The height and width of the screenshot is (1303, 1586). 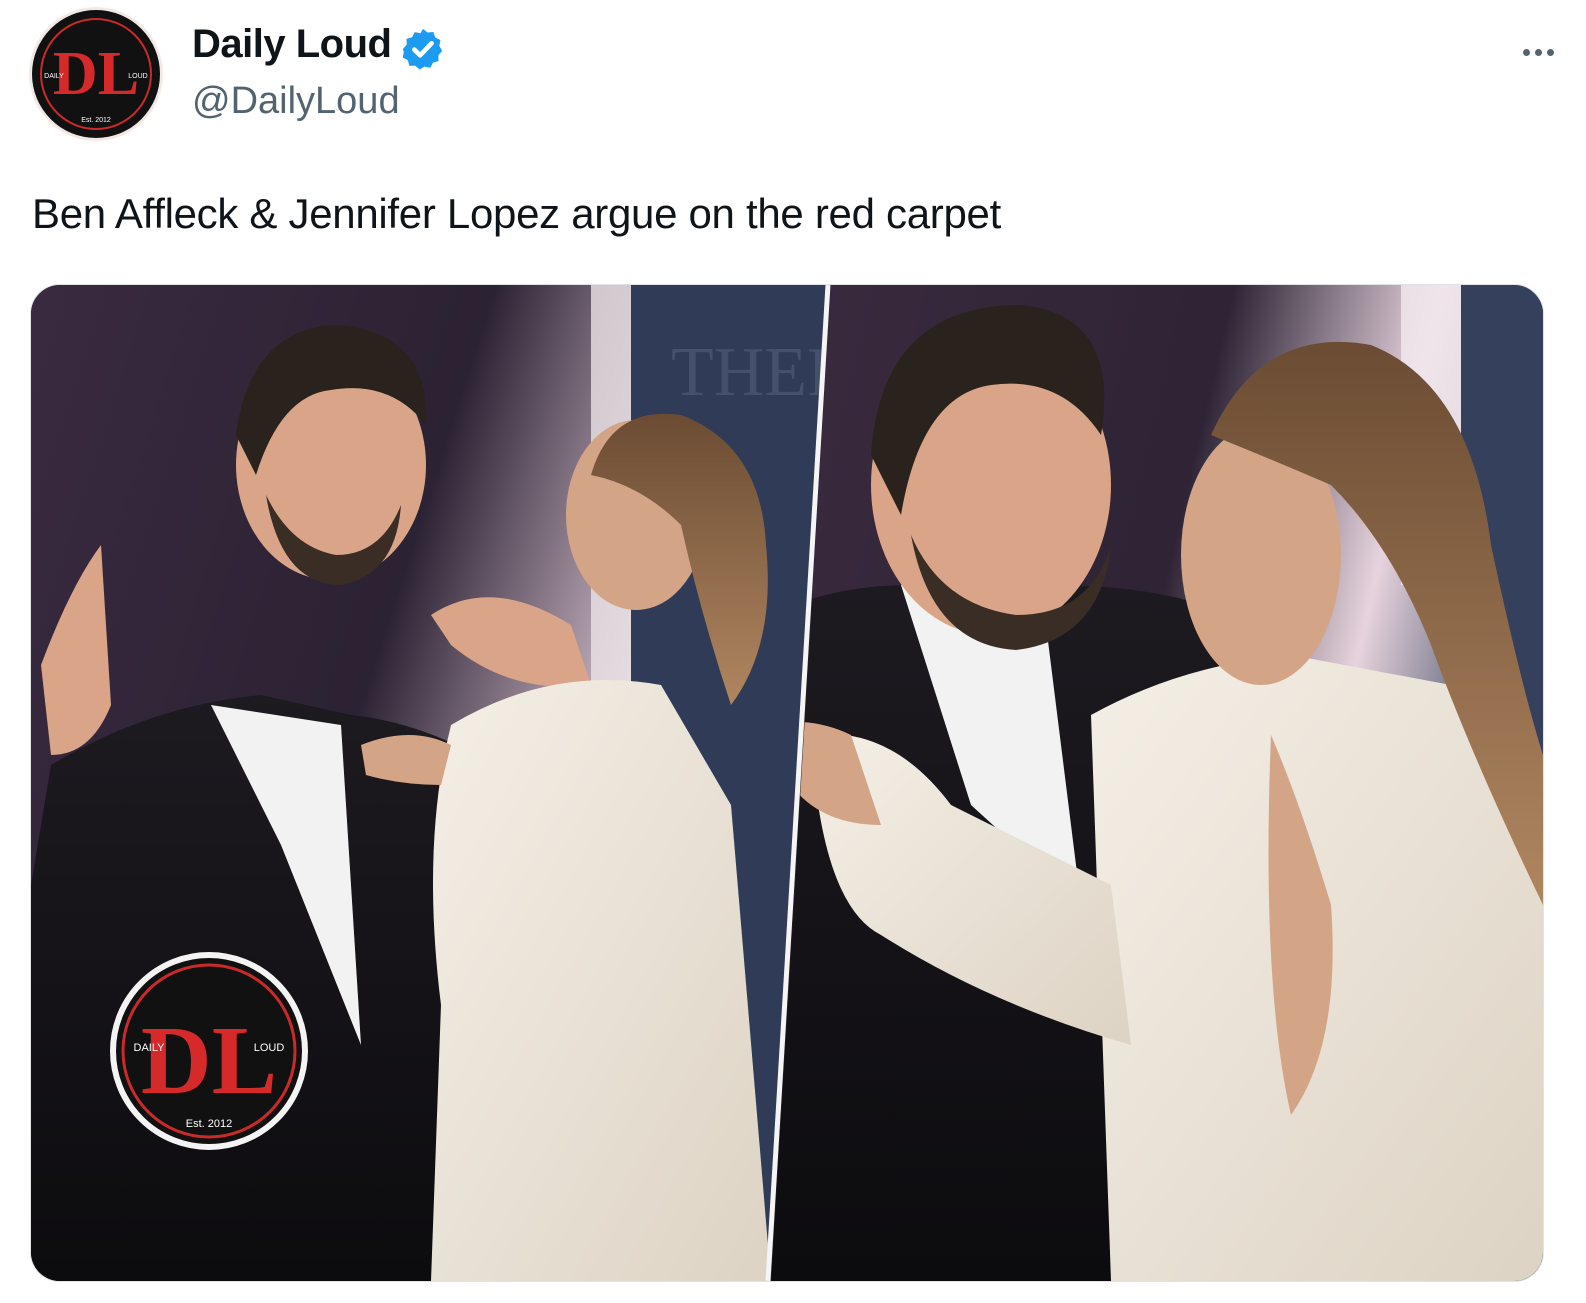 I want to click on display-name: Daily Loud, so click(x=292, y=44).